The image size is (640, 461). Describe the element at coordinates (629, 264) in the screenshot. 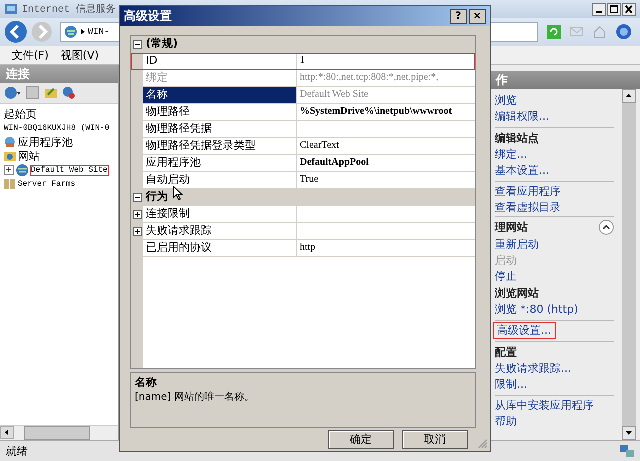

I see `vertical-scrollbar` at that location.